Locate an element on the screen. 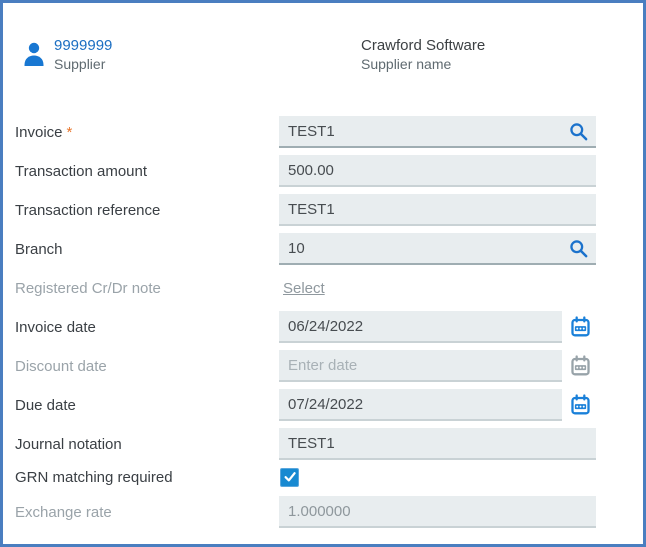 This screenshot has width=646, height=547. transaction-amount-label: Transaction amount is located at coordinates (81, 171).